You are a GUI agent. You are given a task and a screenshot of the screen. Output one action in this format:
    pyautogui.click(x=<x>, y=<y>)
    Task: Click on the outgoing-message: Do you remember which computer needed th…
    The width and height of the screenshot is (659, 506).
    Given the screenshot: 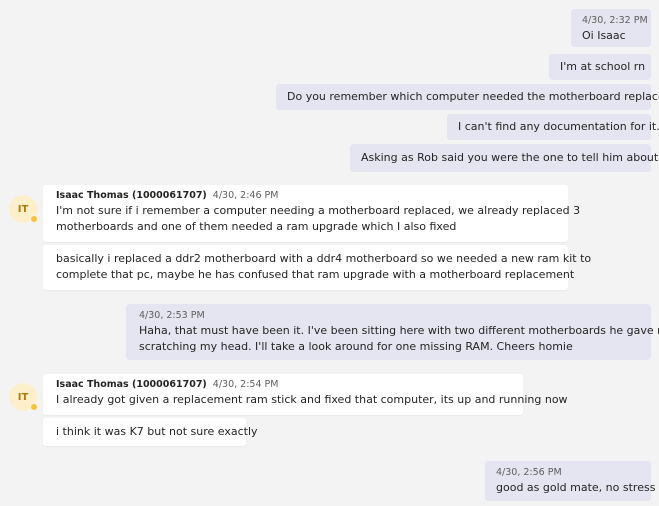 What is the action you would take?
    pyautogui.click(x=467, y=97)
    